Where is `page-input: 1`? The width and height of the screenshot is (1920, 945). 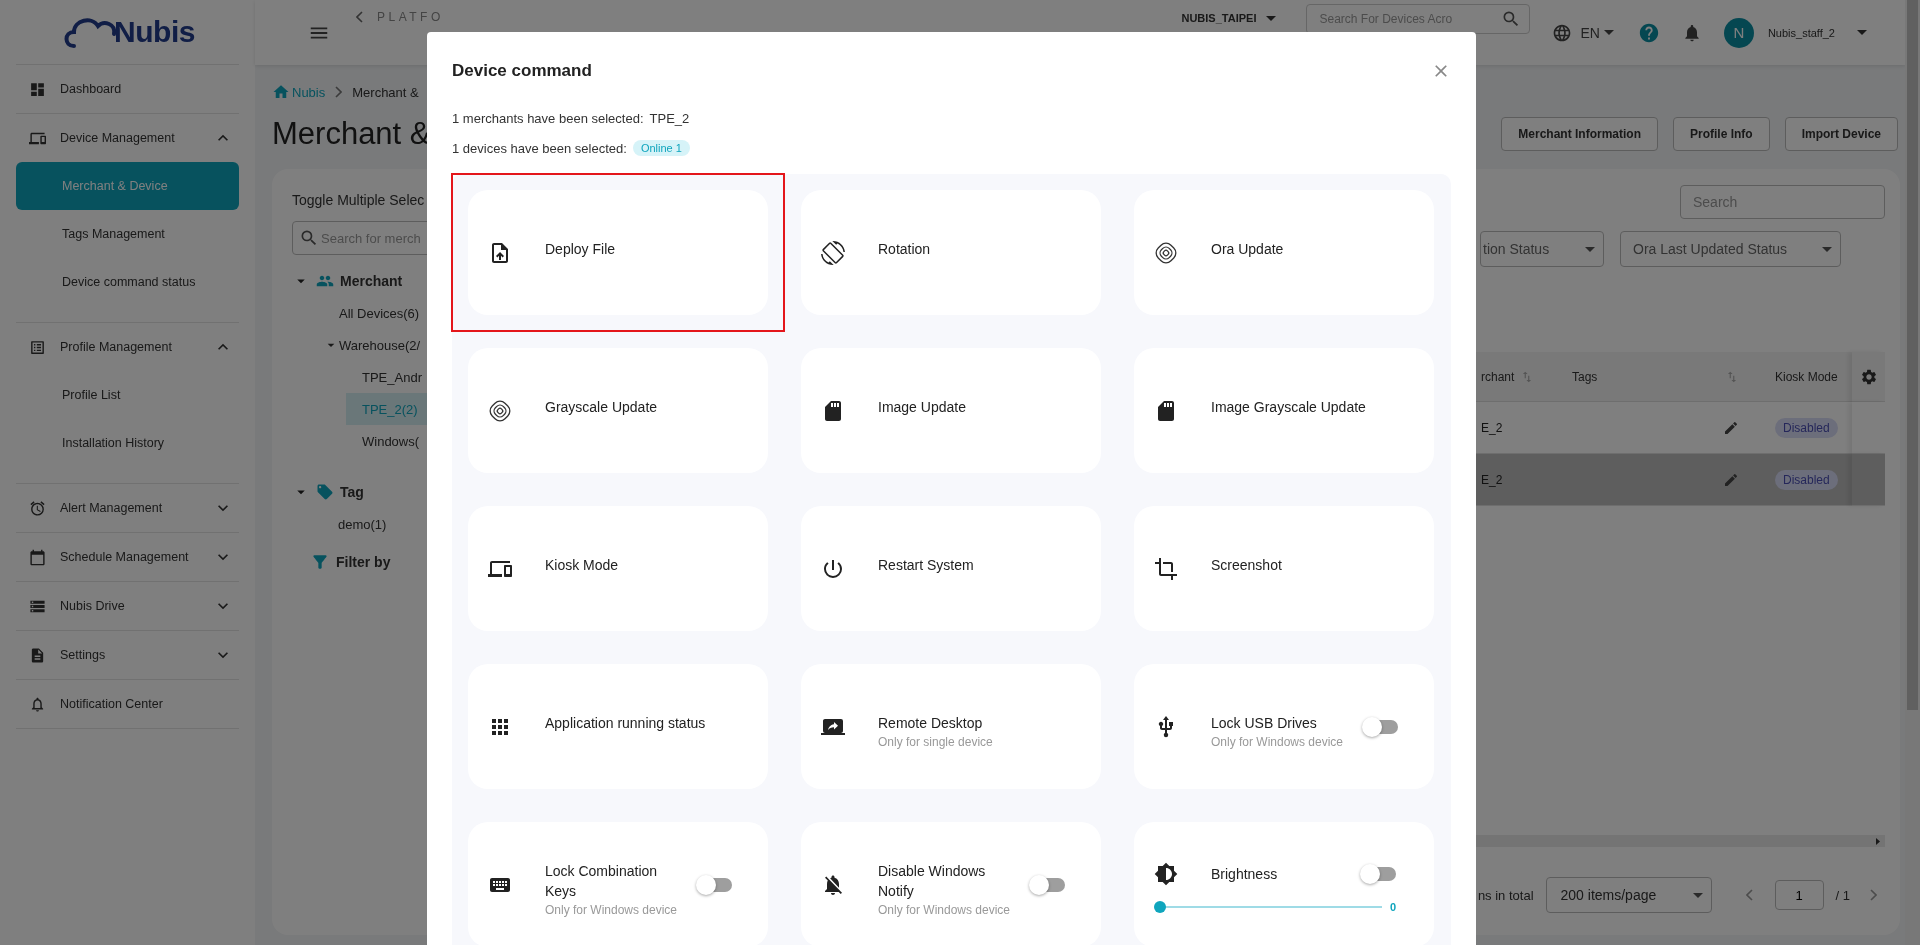 page-input: 1 is located at coordinates (1799, 895).